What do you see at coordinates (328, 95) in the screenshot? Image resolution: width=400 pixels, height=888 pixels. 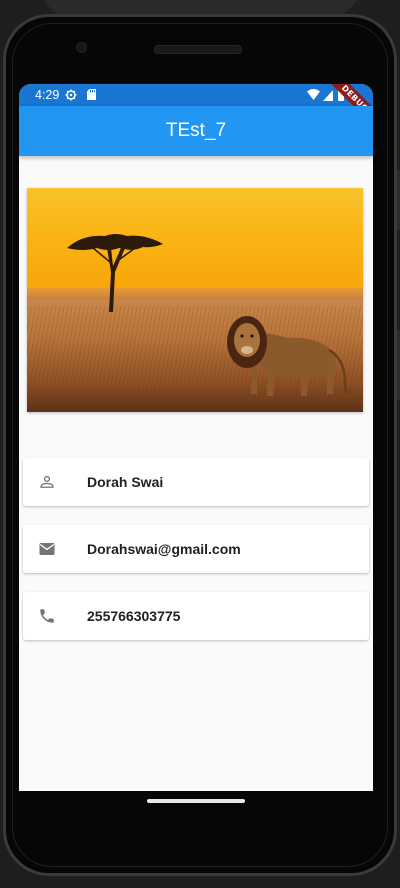 I see `signal-icon` at bounding box center [328, 95].